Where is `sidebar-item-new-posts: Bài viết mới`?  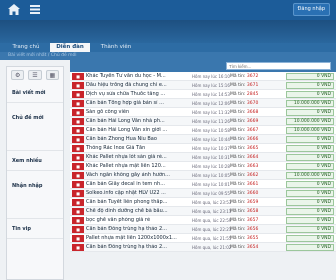 sidebar-item-new-posts: Bài viết mới is located at coordinates (35, 93).